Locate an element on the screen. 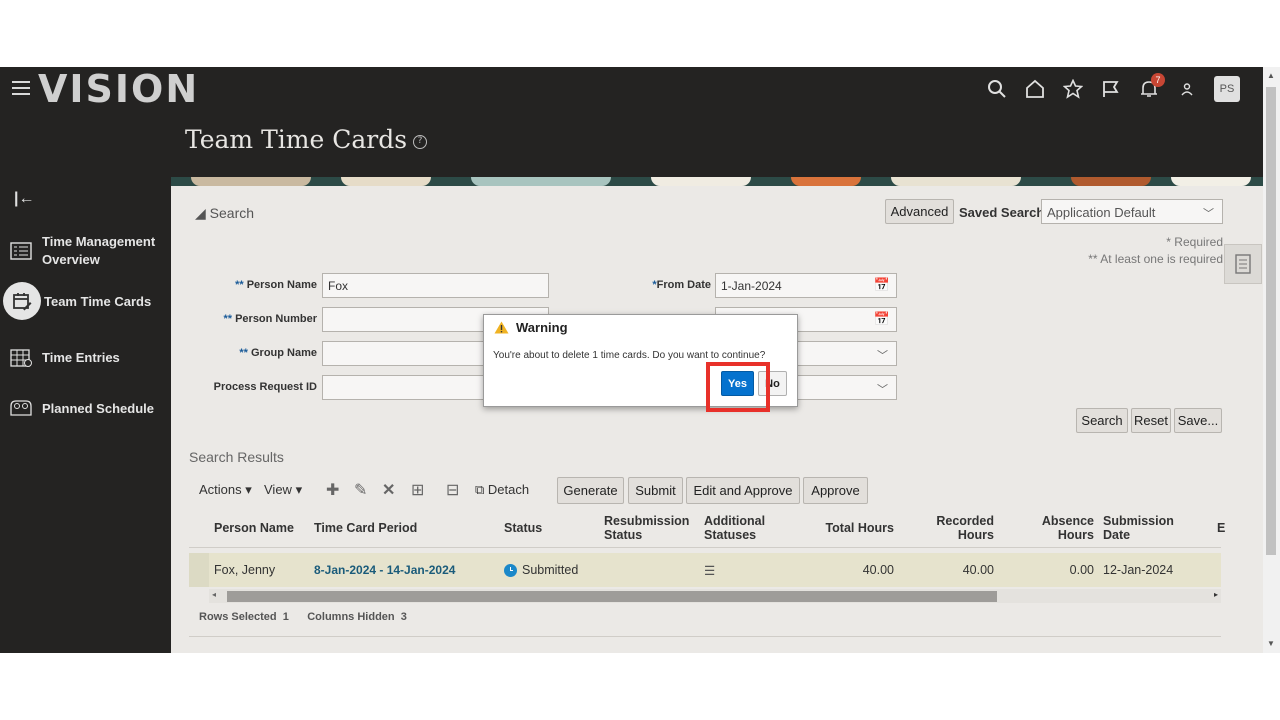 The image size is (1280, 720). sidebar-item-team-time-cards: Team Time Cards is located at coordinates (85, 301).